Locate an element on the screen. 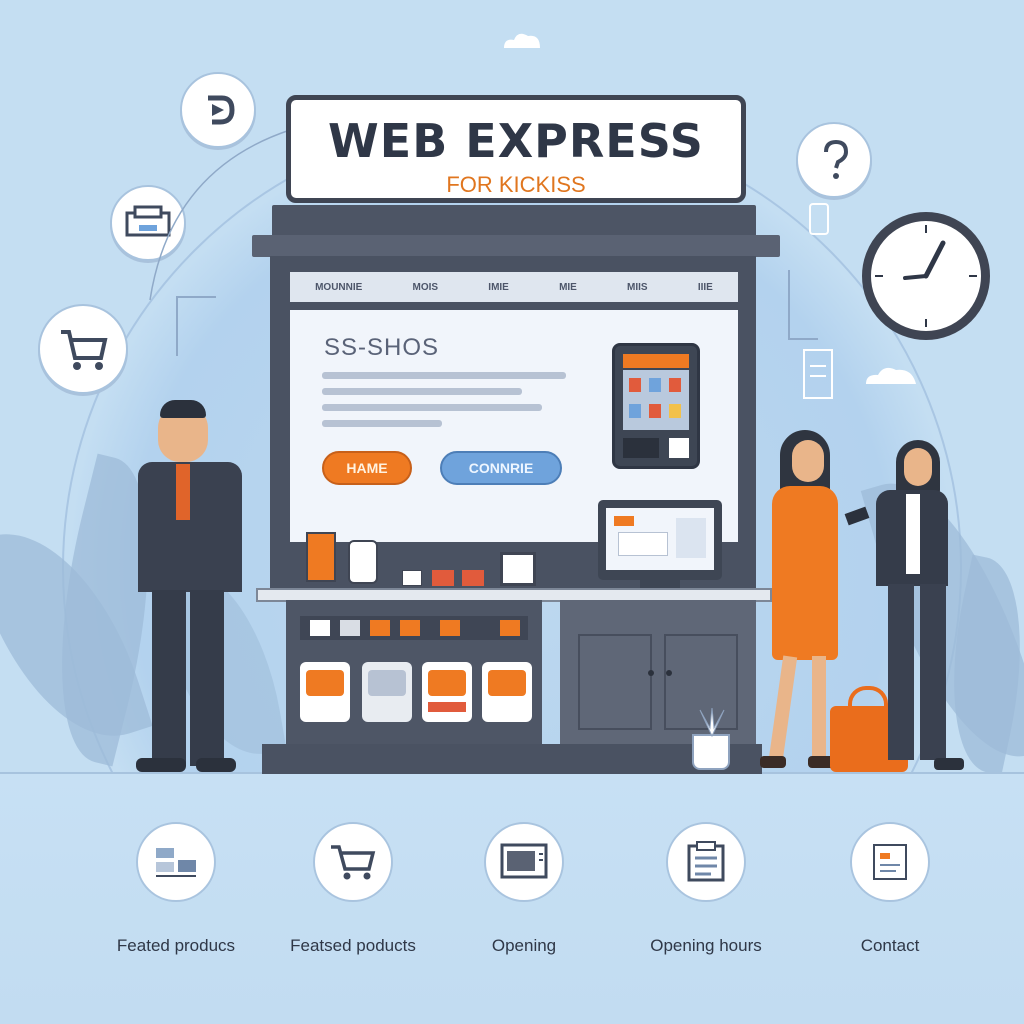 This screenshot has width=1024, height=1024. clipboard-icon is located at coordinates (706, 861).